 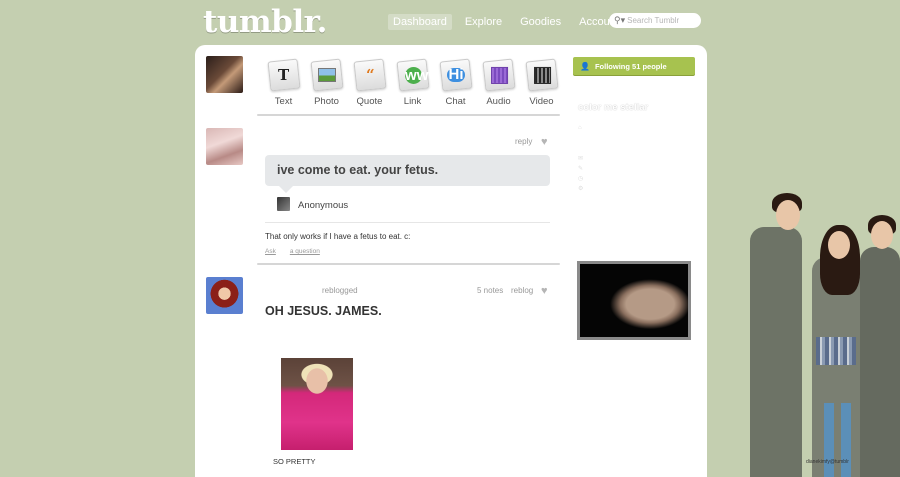 I want to click on avatar-post1, so click(x=224, y=146).